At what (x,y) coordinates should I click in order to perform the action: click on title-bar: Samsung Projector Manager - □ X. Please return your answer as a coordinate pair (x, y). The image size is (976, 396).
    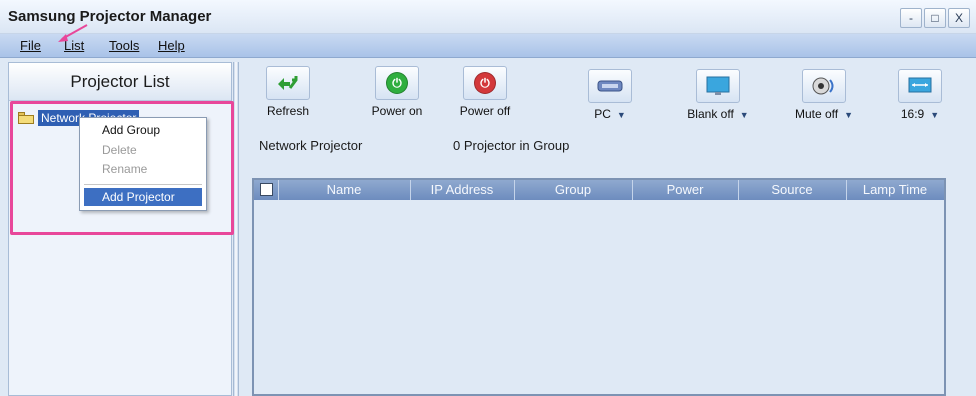
    Looking at the image, I should click on (488, 17).